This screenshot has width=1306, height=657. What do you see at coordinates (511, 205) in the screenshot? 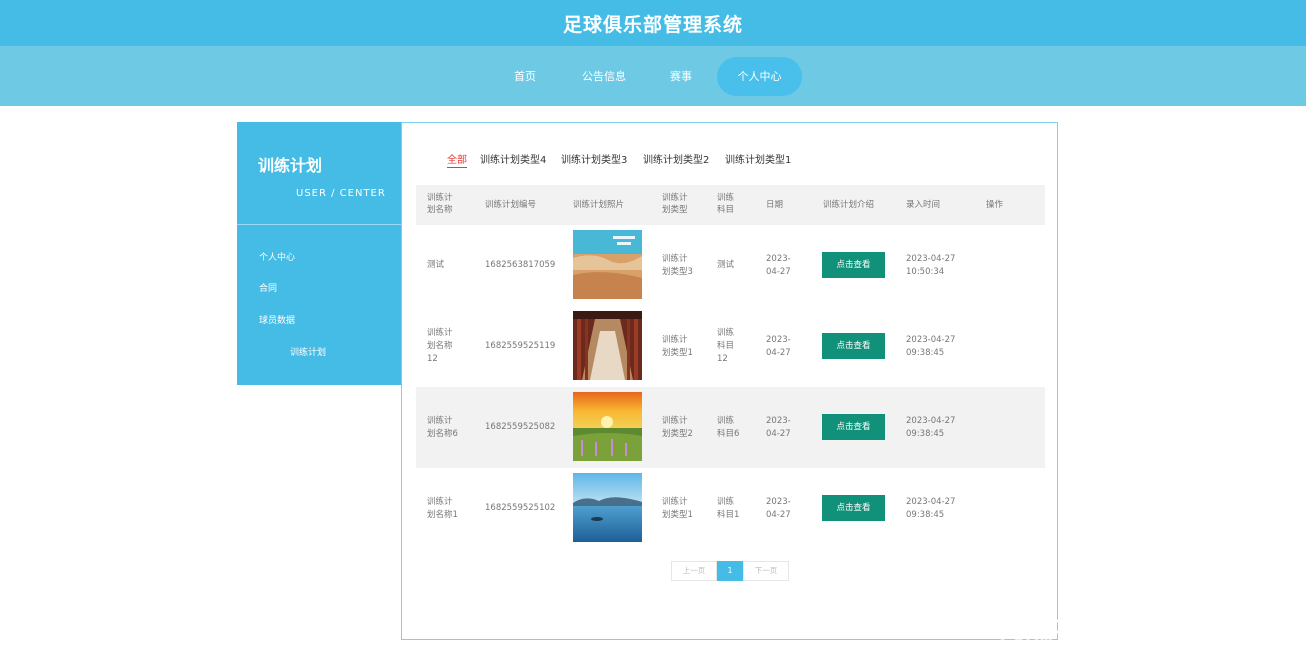
I see `column-header-code: 训练计划编号` at bounding box center [511, 205].